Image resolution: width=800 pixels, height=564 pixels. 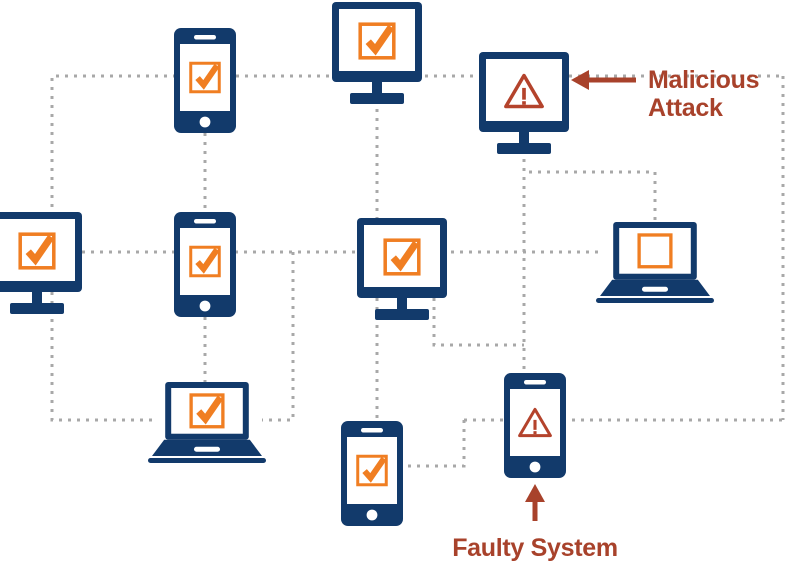 I want to click on device-monitor-attack, so click(x=524, y=103).